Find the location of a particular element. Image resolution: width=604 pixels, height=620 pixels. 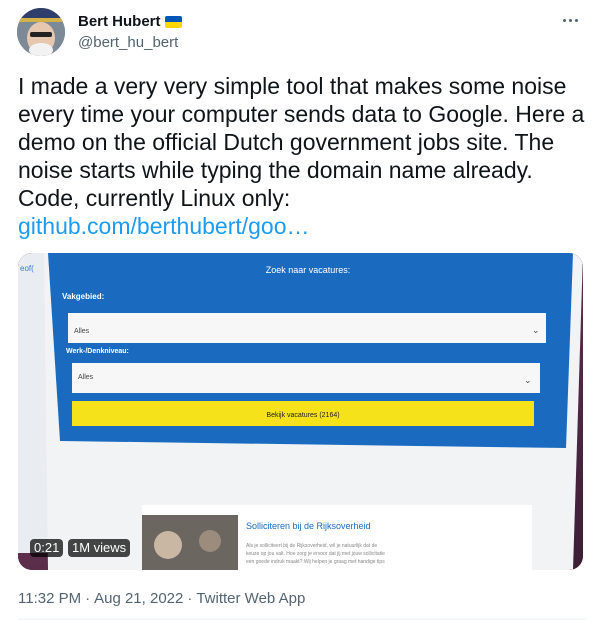

avatar-image is located at coordinates (41, 32).